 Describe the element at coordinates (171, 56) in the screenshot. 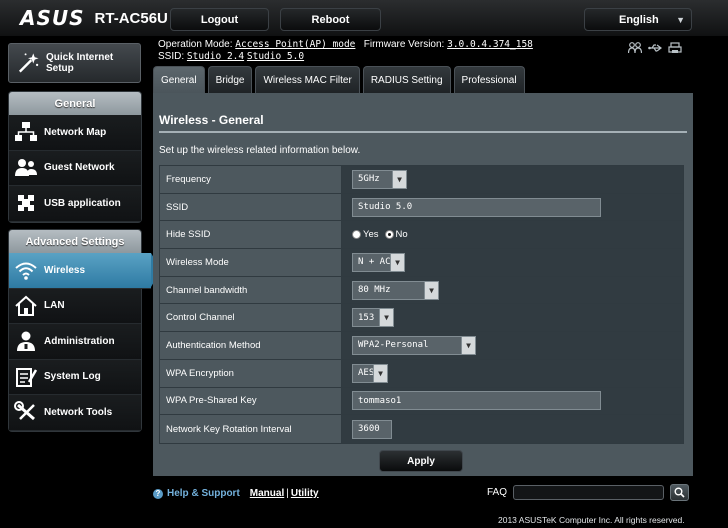

I see `ssid-label: SSID:` at that location.